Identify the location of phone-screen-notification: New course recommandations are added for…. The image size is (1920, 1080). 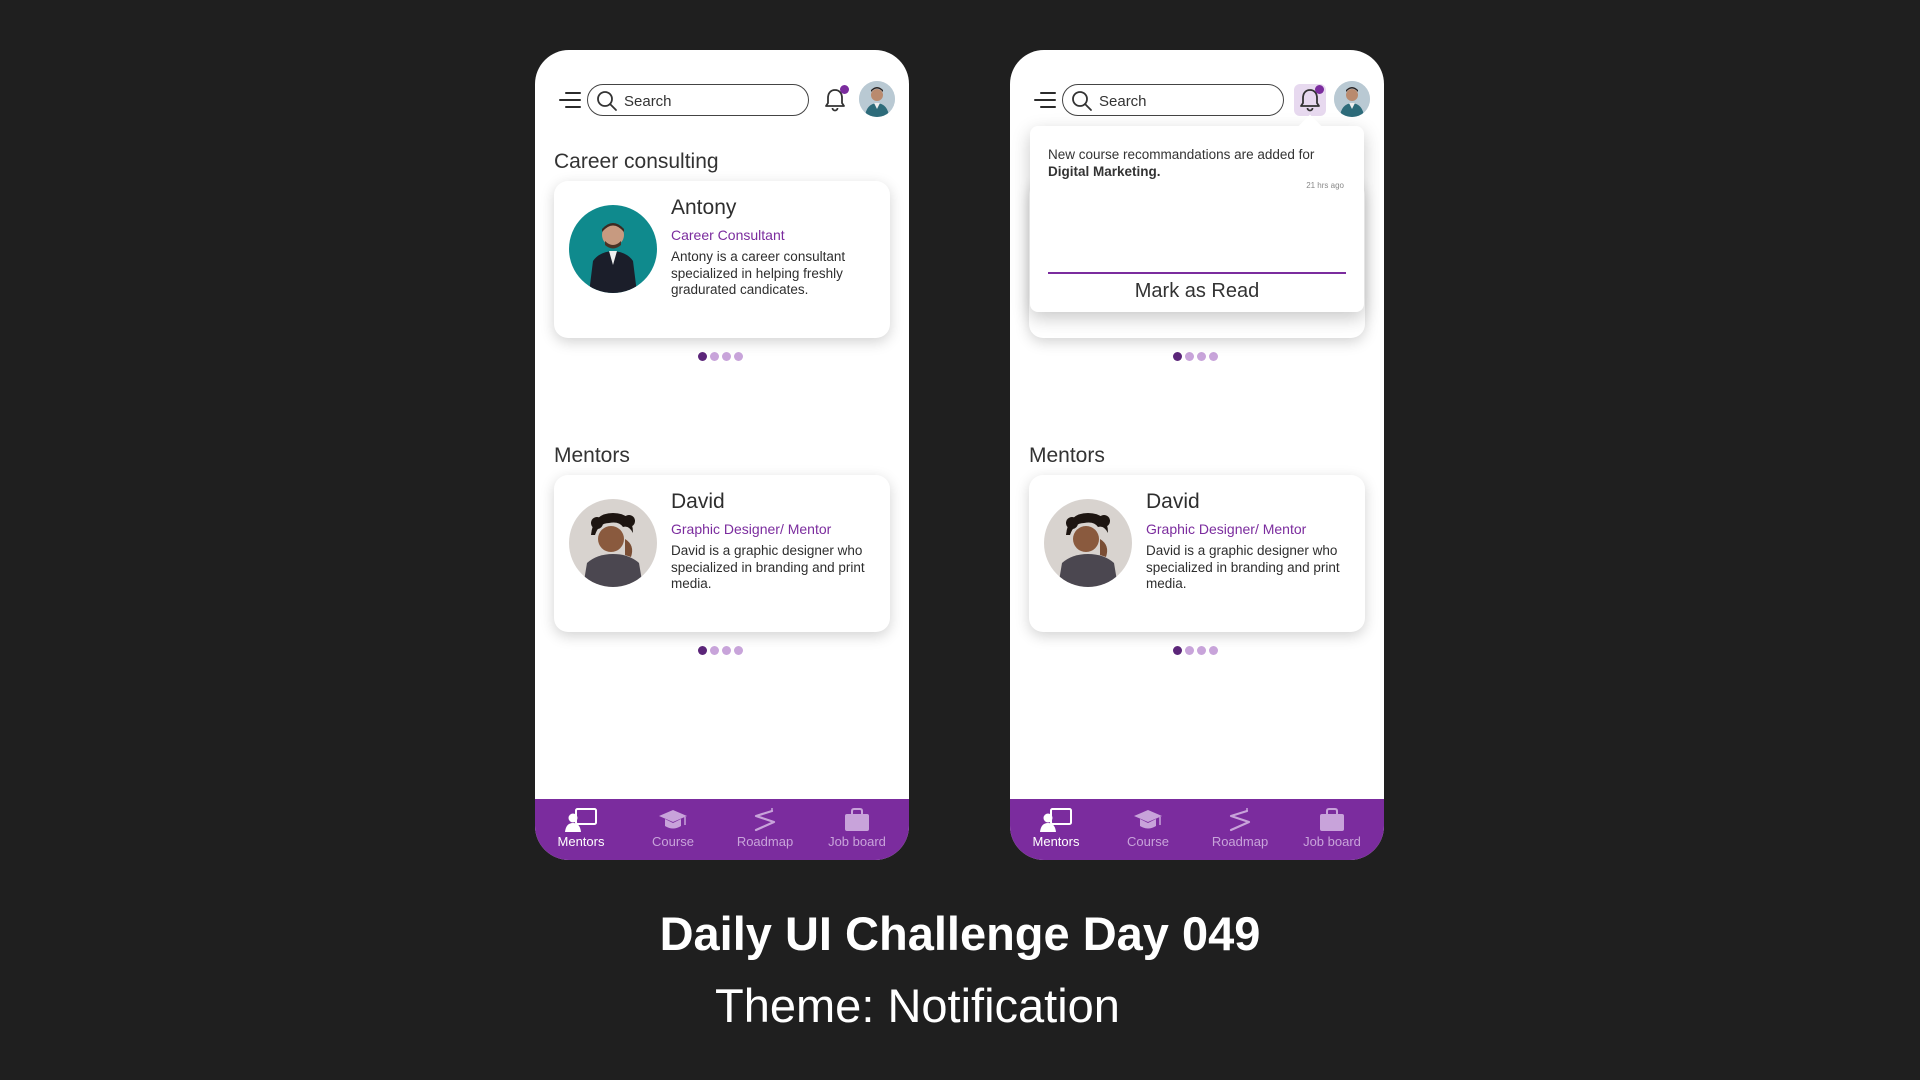
(1197, 455).